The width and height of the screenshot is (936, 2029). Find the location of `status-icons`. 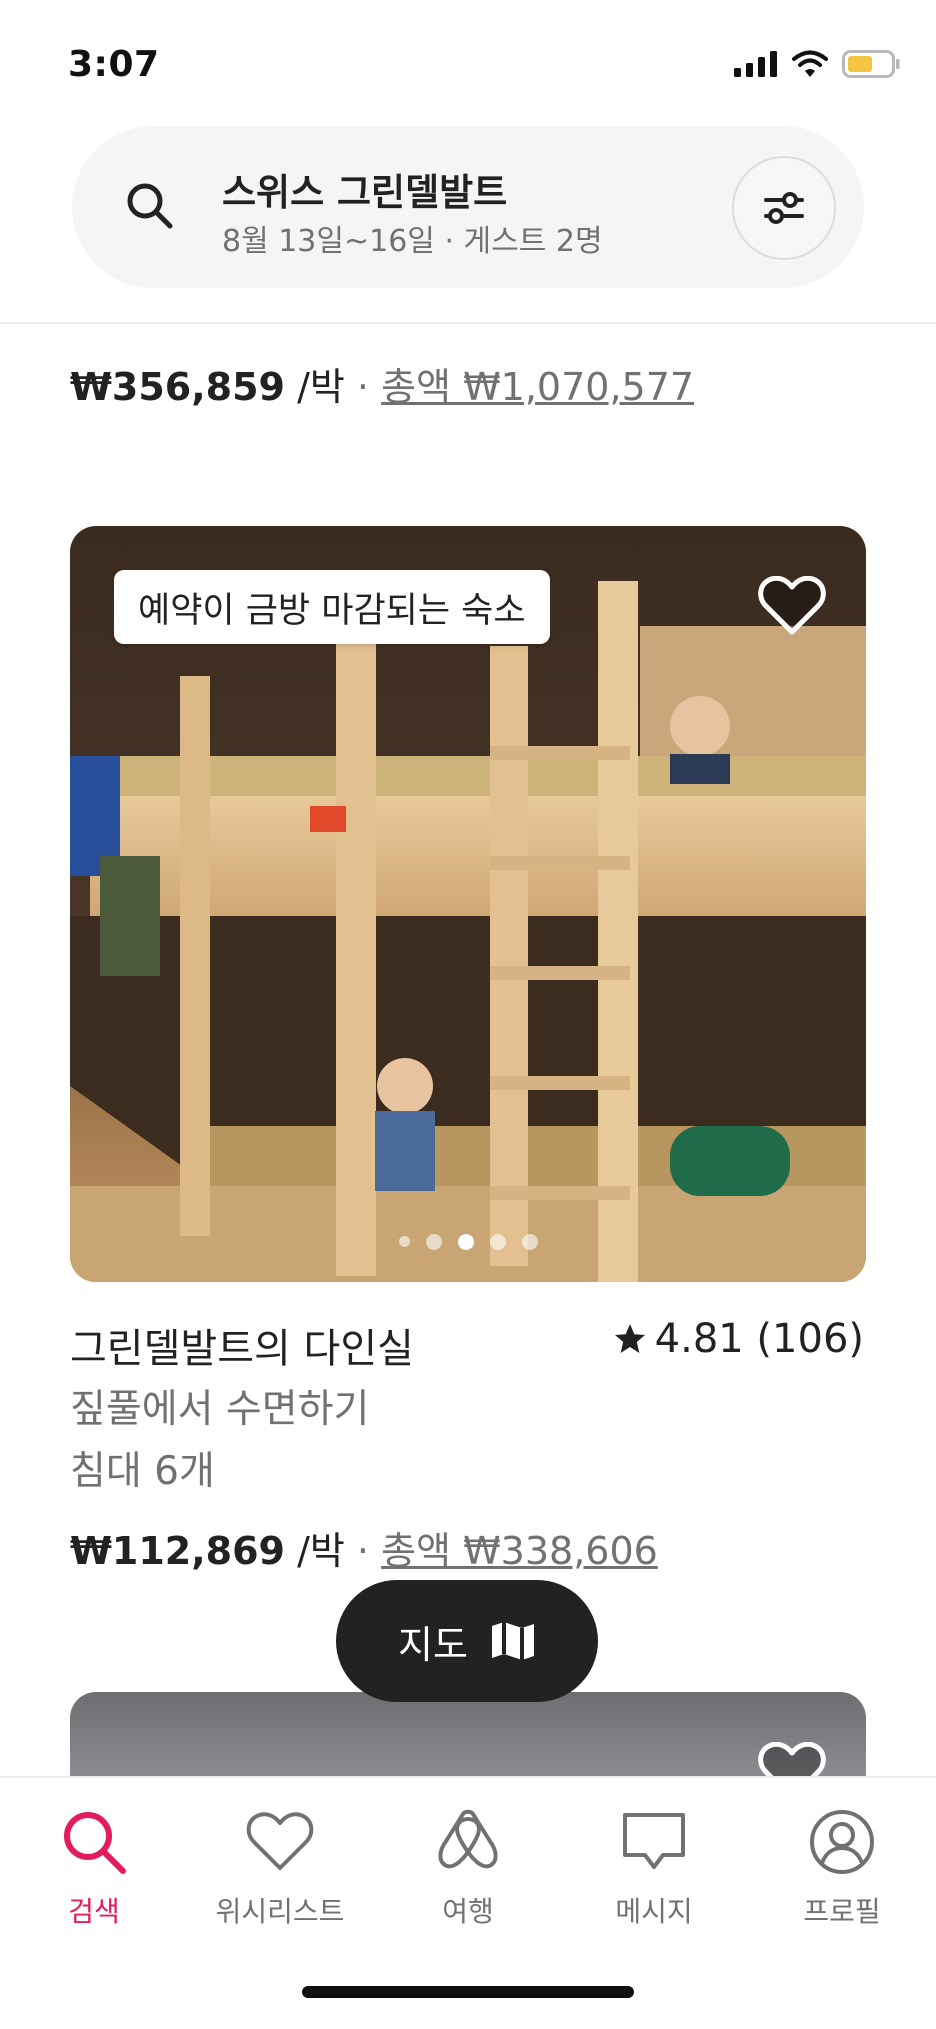

status-icons is located at coordinates (817, 64).